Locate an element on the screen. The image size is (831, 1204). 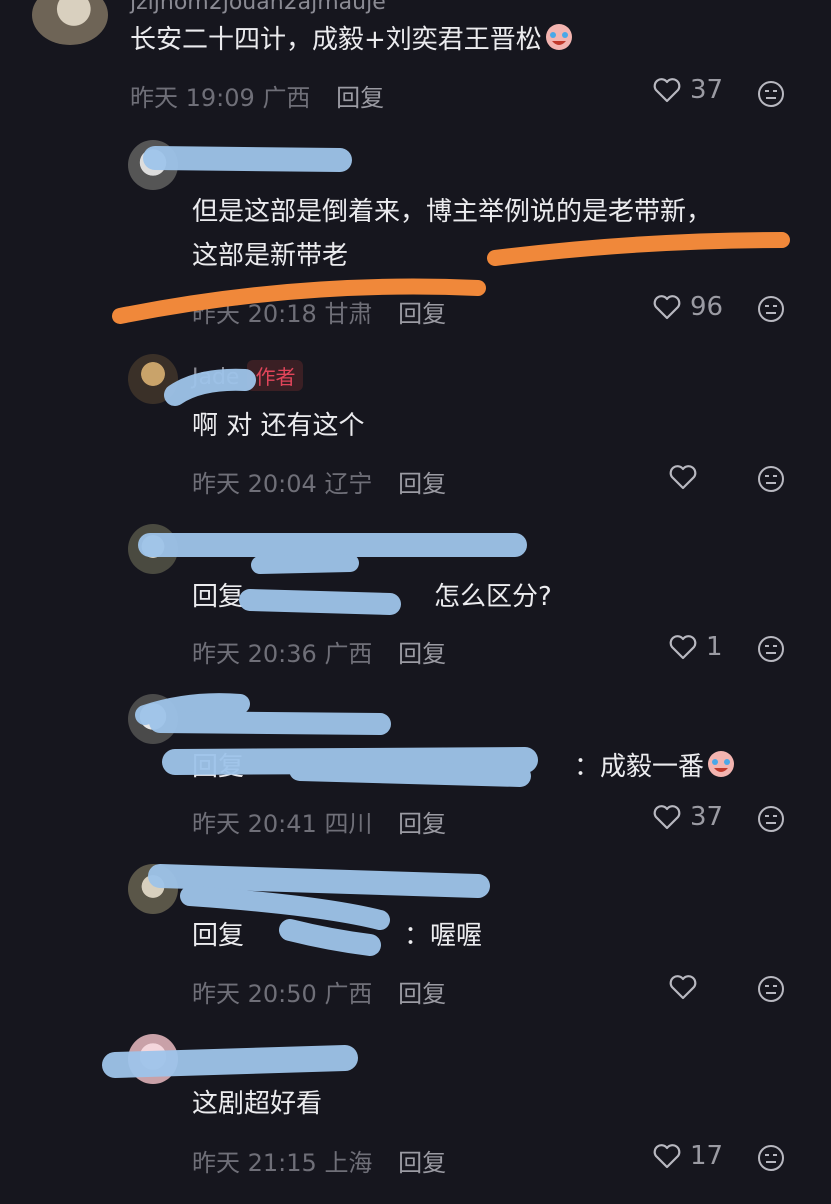
comment-body: 成毅一番 is located at coordinates (652, 767).